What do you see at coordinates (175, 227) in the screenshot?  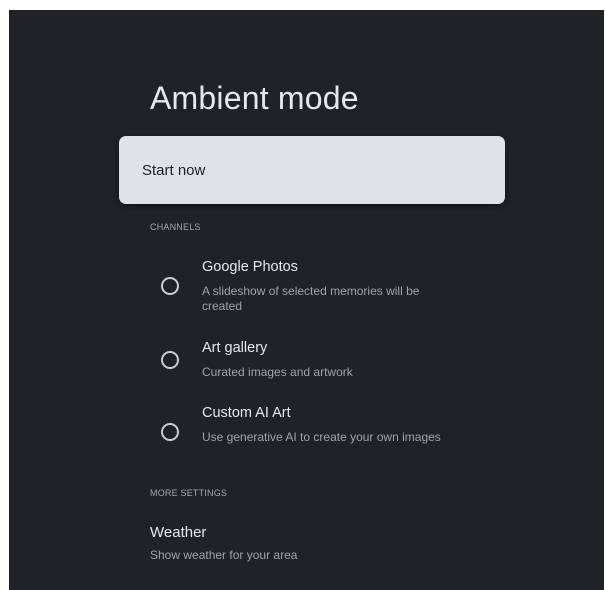 I see `channels-section-header: CHANNELS` at bounding box center [175, 227].